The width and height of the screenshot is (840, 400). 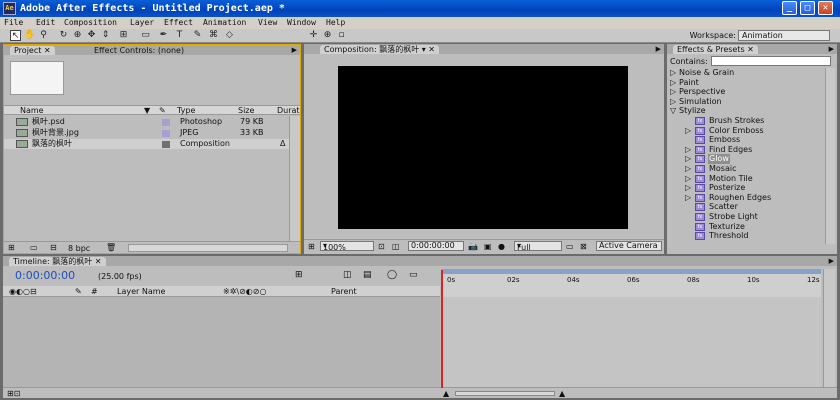 What do you see at coordinates (347, 246) in the screenshot?
I see `zoom-dropdown: 100% ▾` at bounding box center [347, 246].